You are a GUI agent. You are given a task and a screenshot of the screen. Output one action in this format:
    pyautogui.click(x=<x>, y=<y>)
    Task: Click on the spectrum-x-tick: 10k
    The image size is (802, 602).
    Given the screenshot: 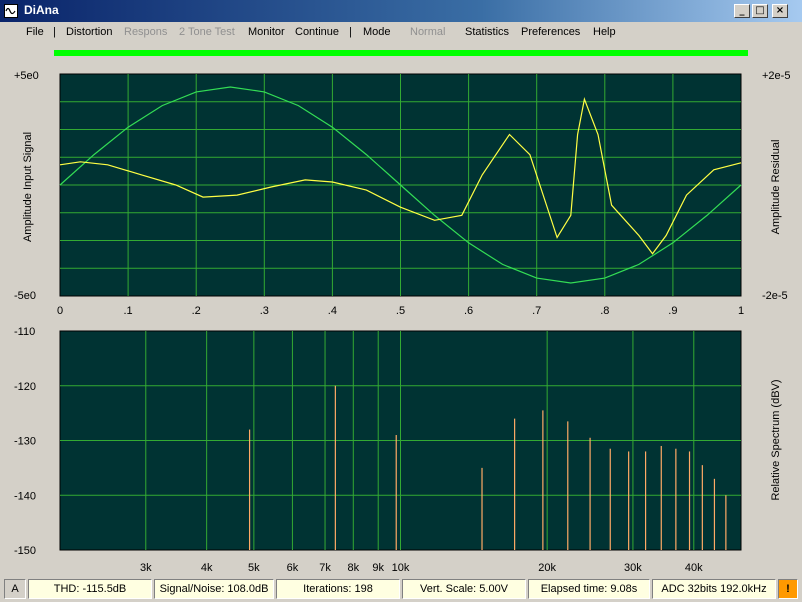 What is the action you would take?
    pyautogui.click(x=401, y=568)
    